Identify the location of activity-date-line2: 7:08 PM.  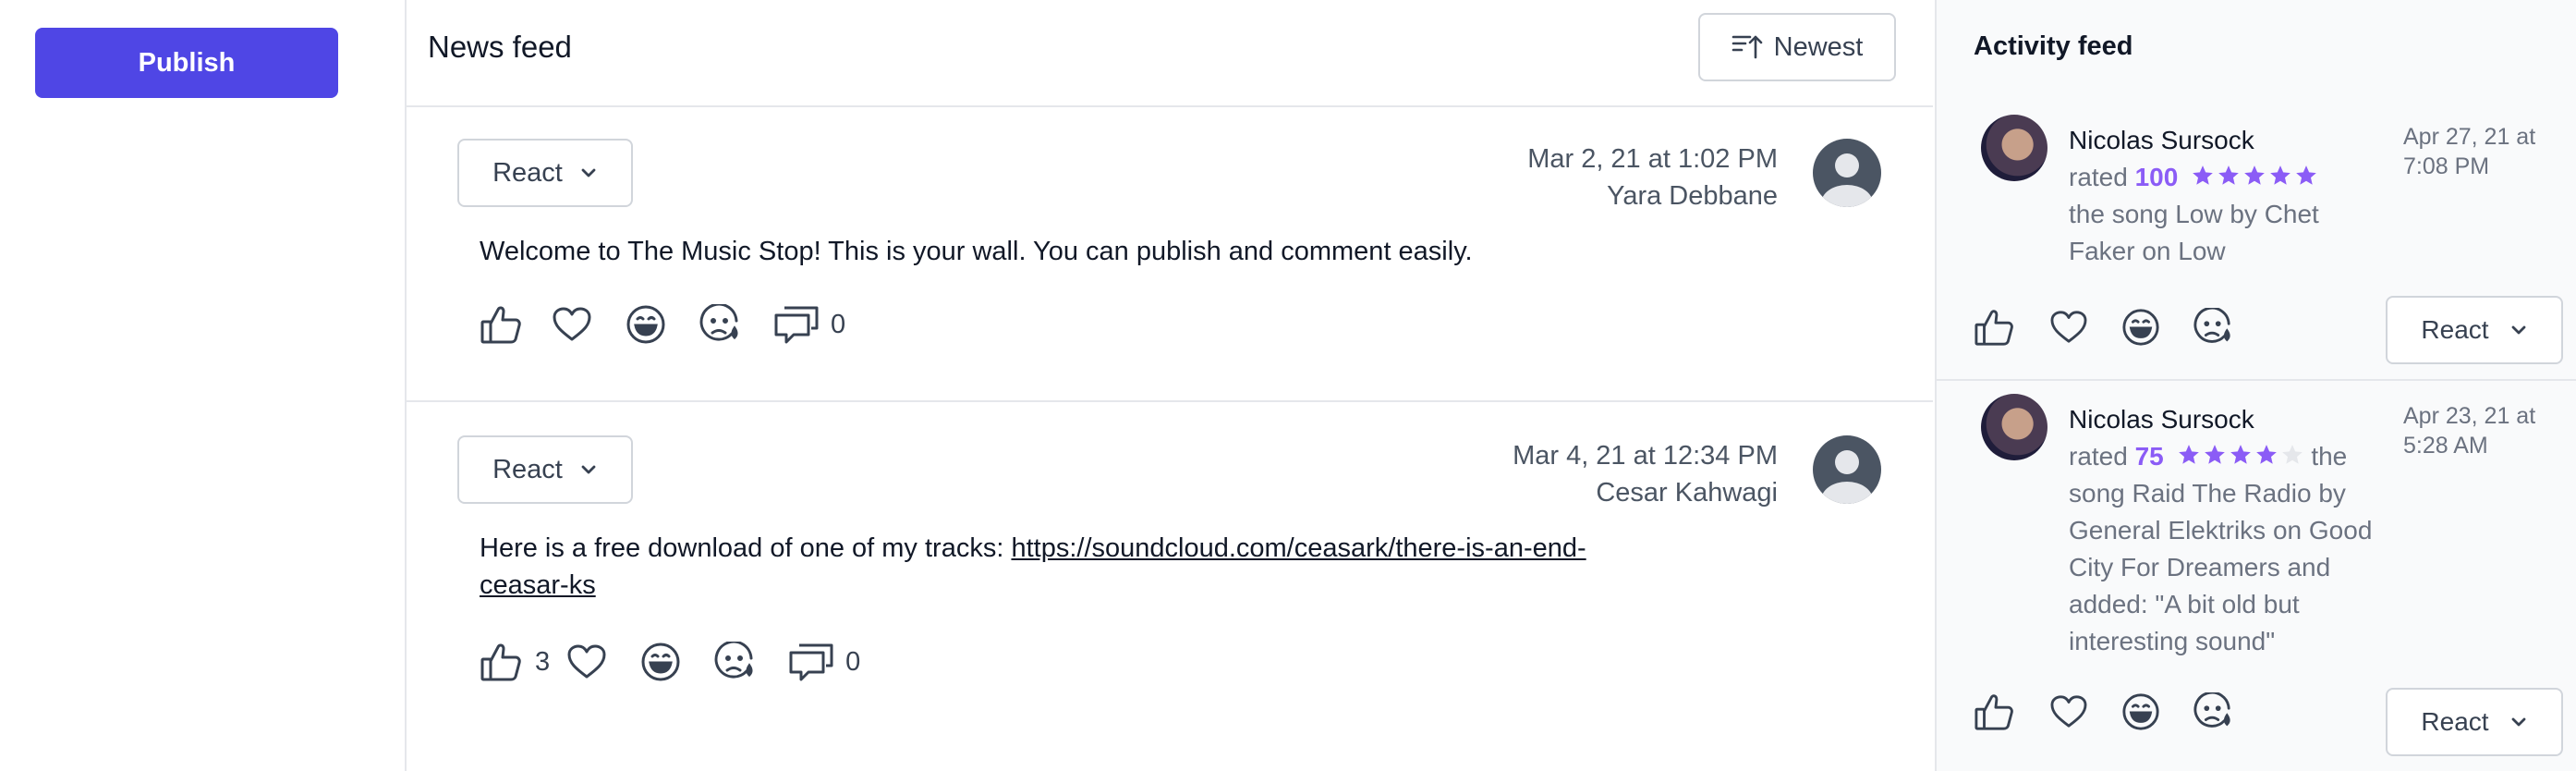
(2446, 166).